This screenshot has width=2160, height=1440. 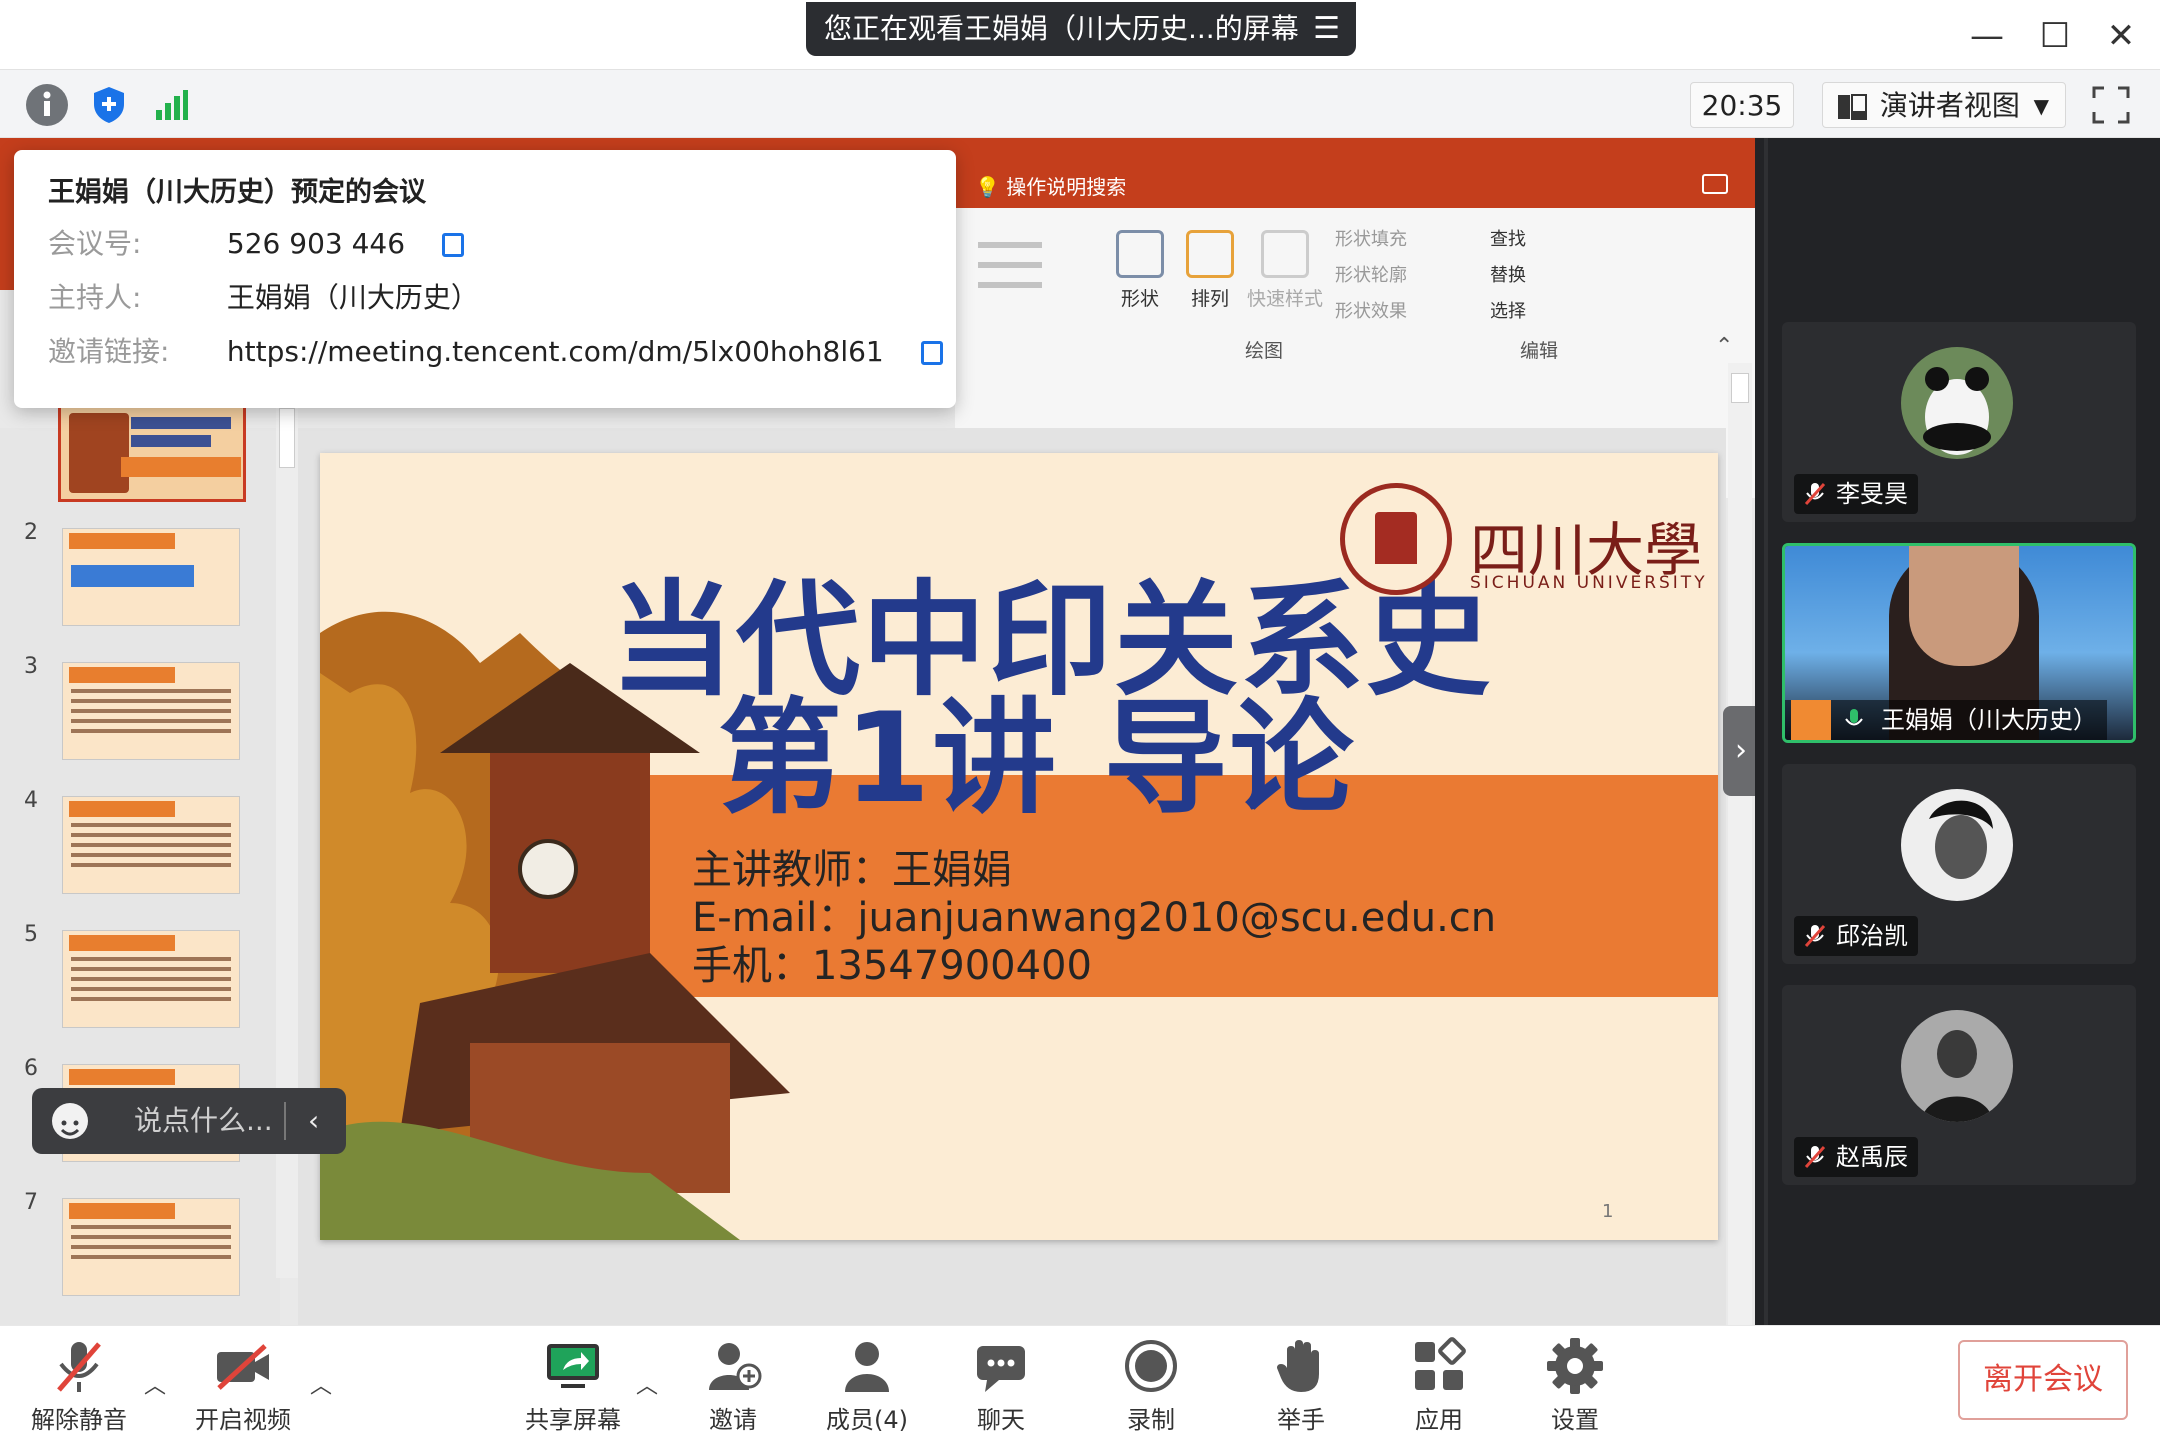 I want to click on ribbon-arrange-label: 排列, so click(x=1209, y=299).